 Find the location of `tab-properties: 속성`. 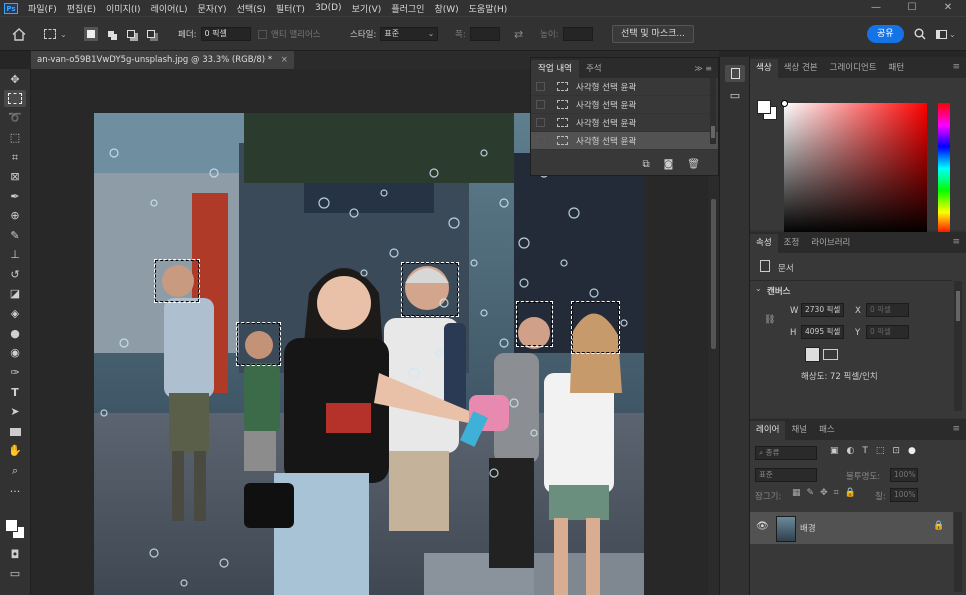

tab-properties: 속성 is located at coordinates (764, 243).